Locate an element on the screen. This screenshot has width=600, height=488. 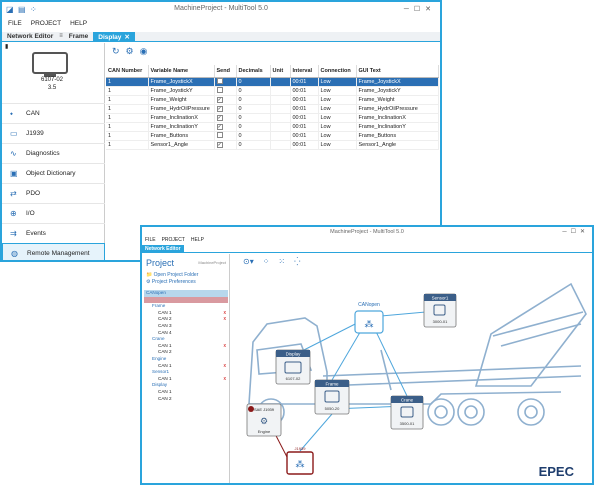
tree-item: Frame is located at coordinates (186, 306).